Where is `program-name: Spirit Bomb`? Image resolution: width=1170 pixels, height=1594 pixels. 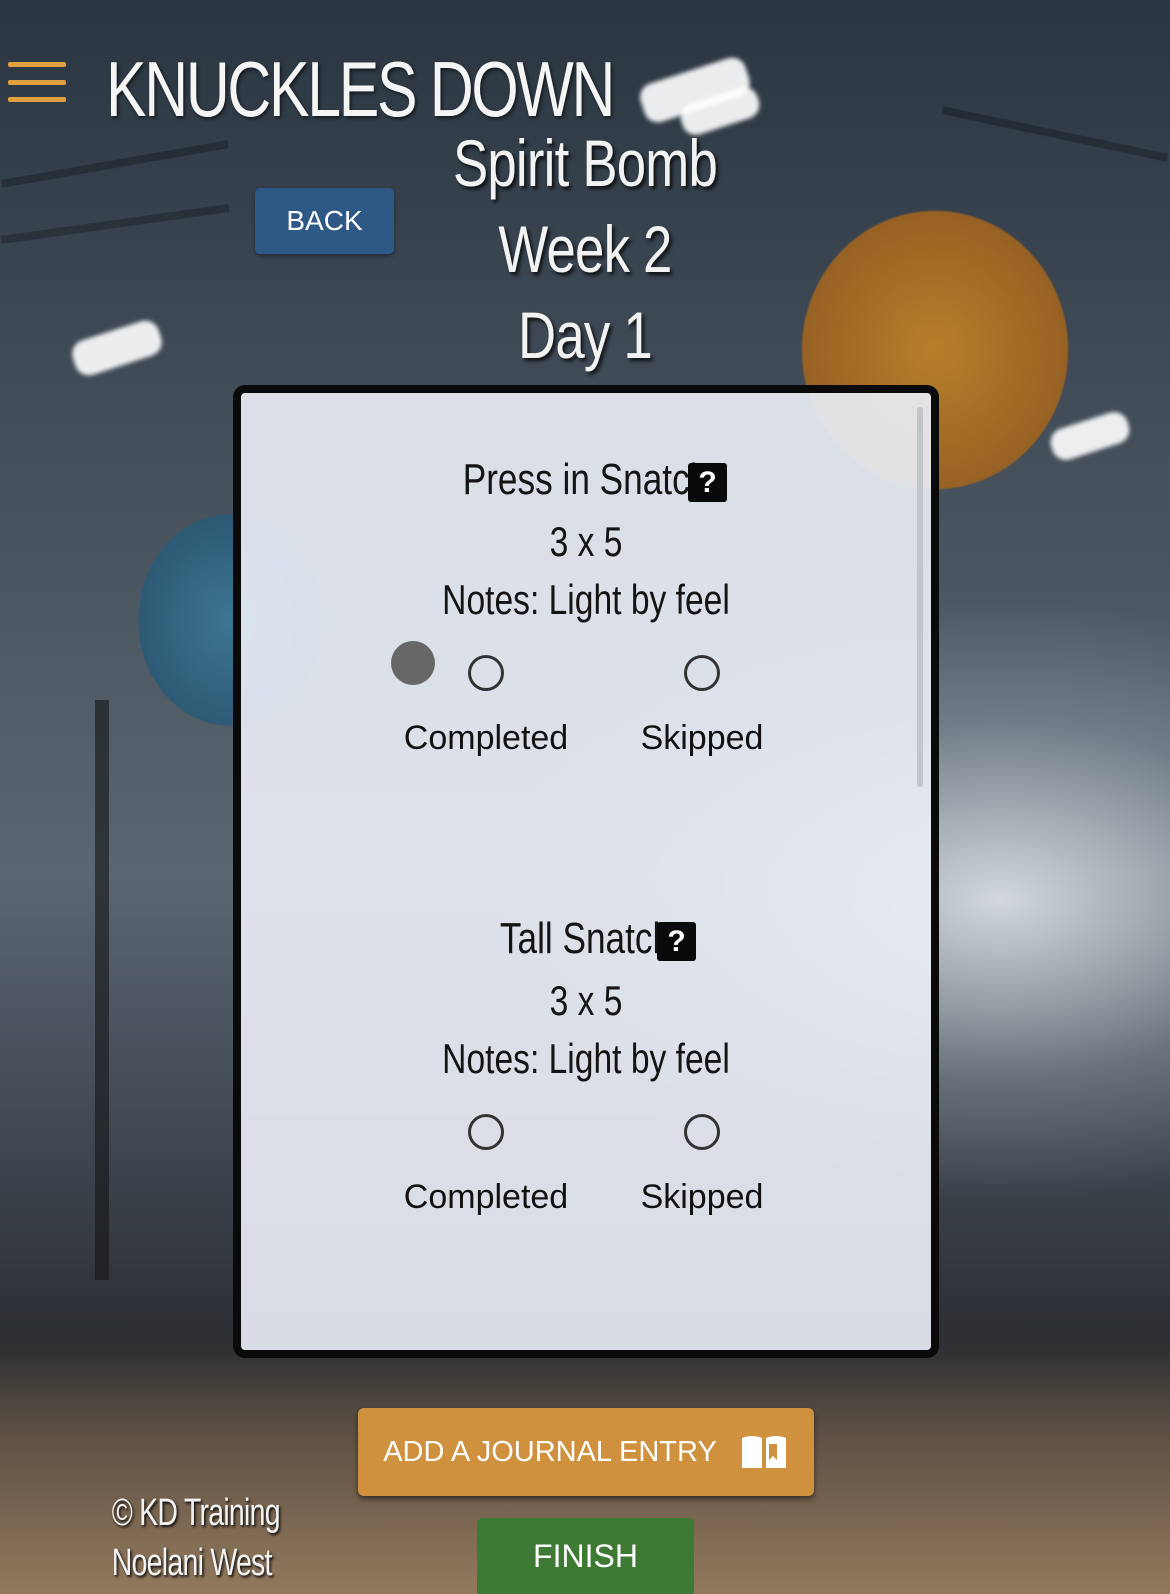
program-name: Spirit Bomb is located at coordinates (585, 163).